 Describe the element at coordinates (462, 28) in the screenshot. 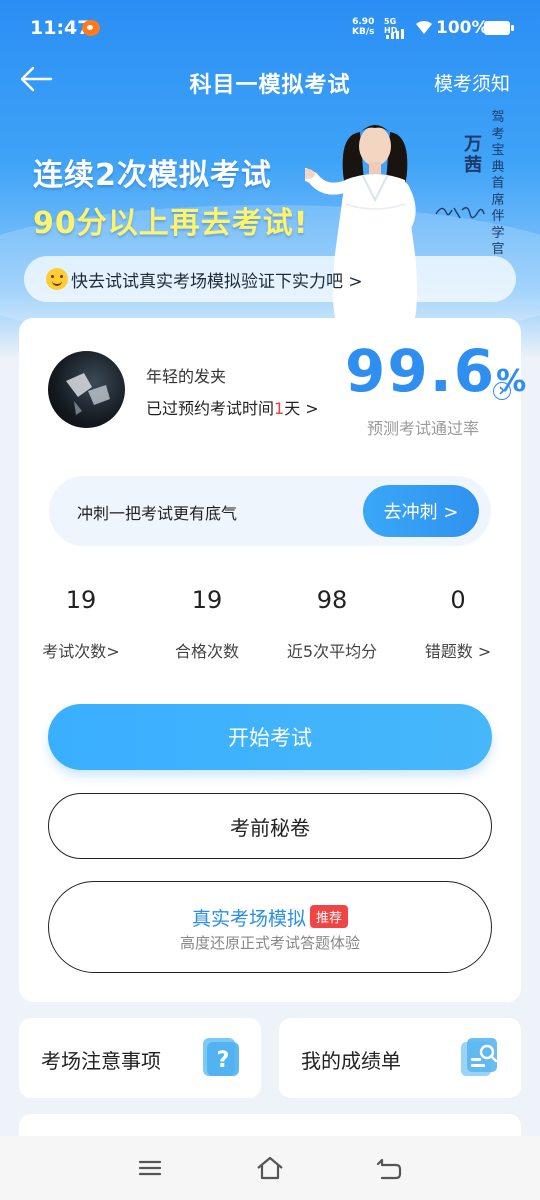

I see `battery-percent: 100%` at that location.